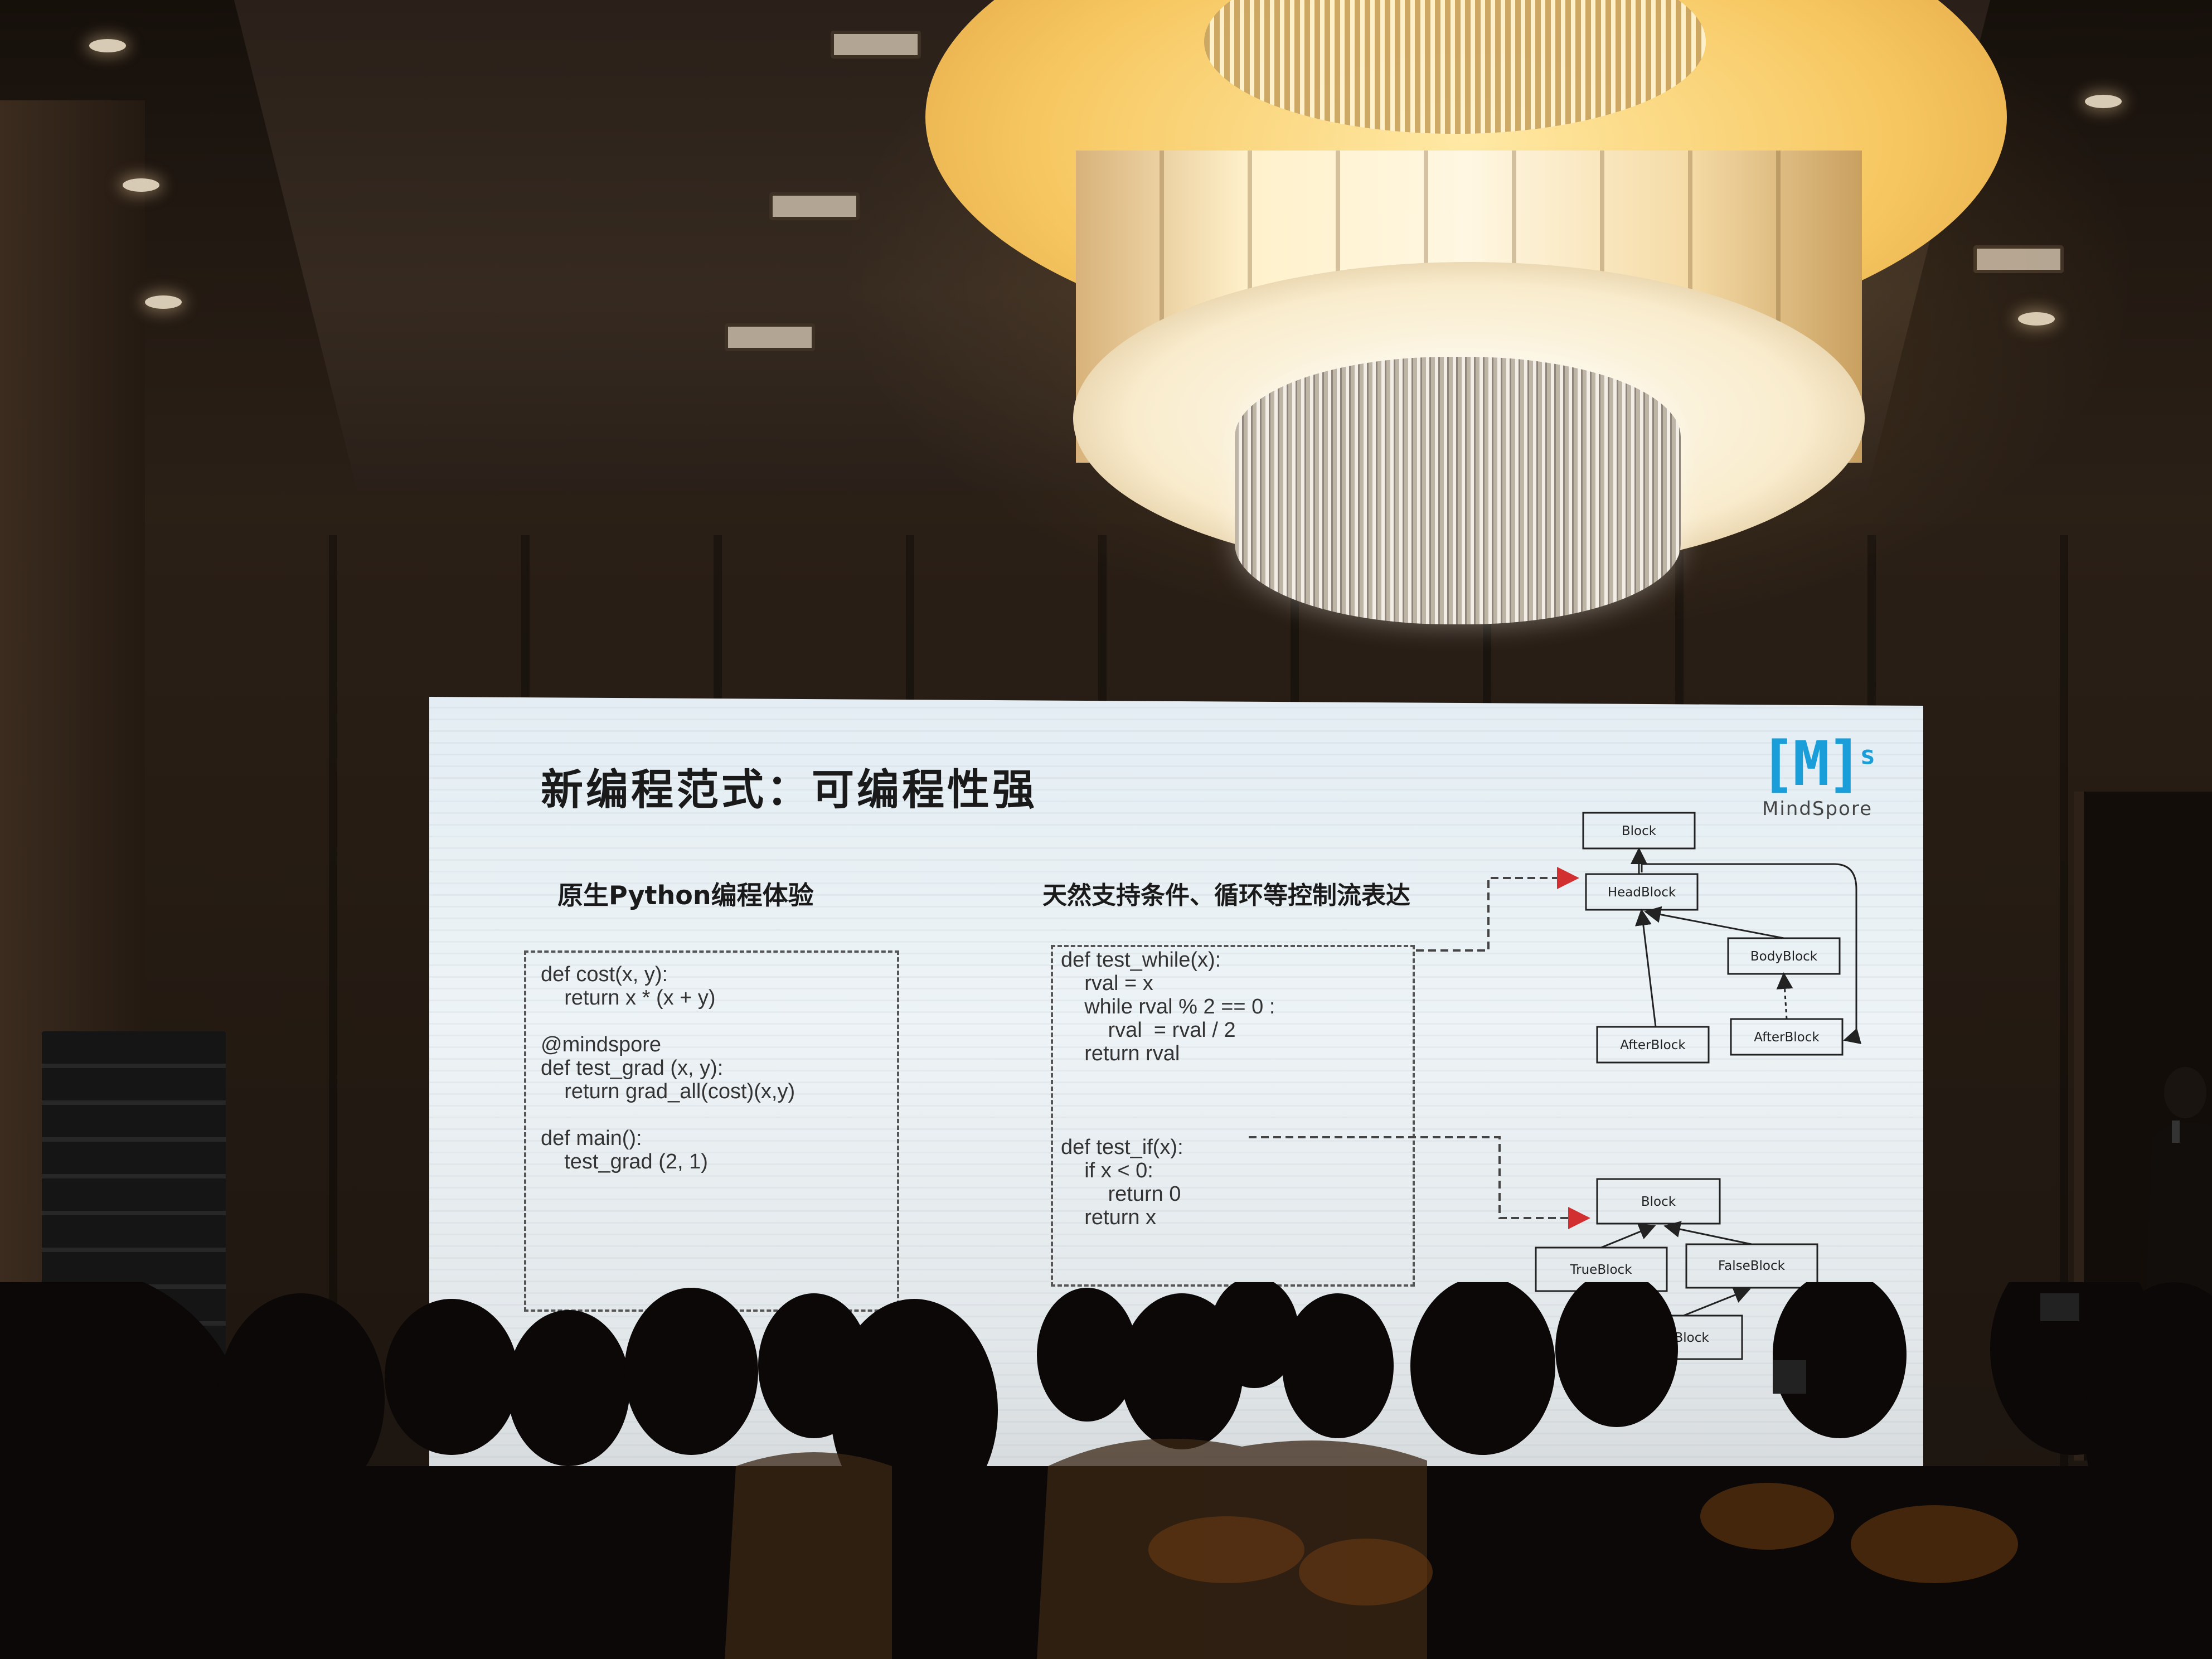  What do you see at coordinates (1497, 909) in the screenshot?
I see `while-connector-arrow` at bounding box center [1497, 909].